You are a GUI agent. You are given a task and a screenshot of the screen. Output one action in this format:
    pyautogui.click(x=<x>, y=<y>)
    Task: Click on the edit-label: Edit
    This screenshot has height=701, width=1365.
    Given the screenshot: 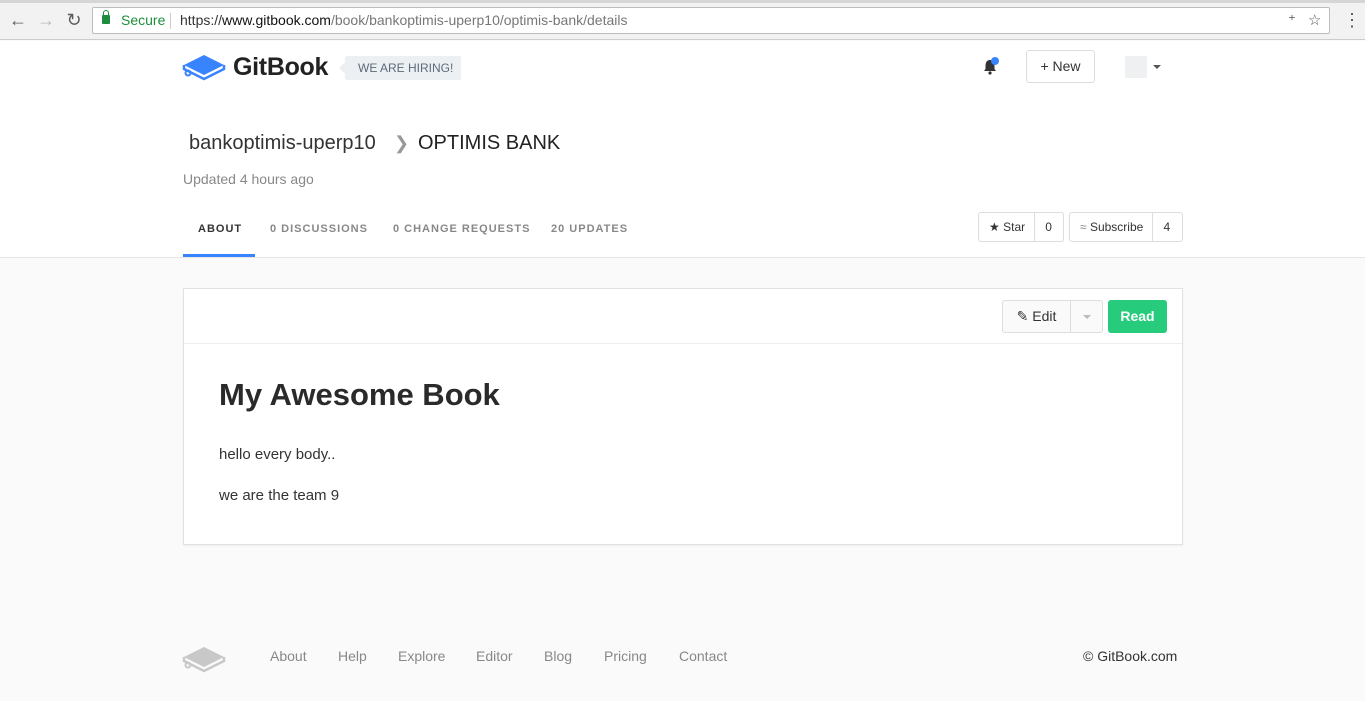 What is the action you would take?
    pyautogui.click(x=1044, y=316)
    